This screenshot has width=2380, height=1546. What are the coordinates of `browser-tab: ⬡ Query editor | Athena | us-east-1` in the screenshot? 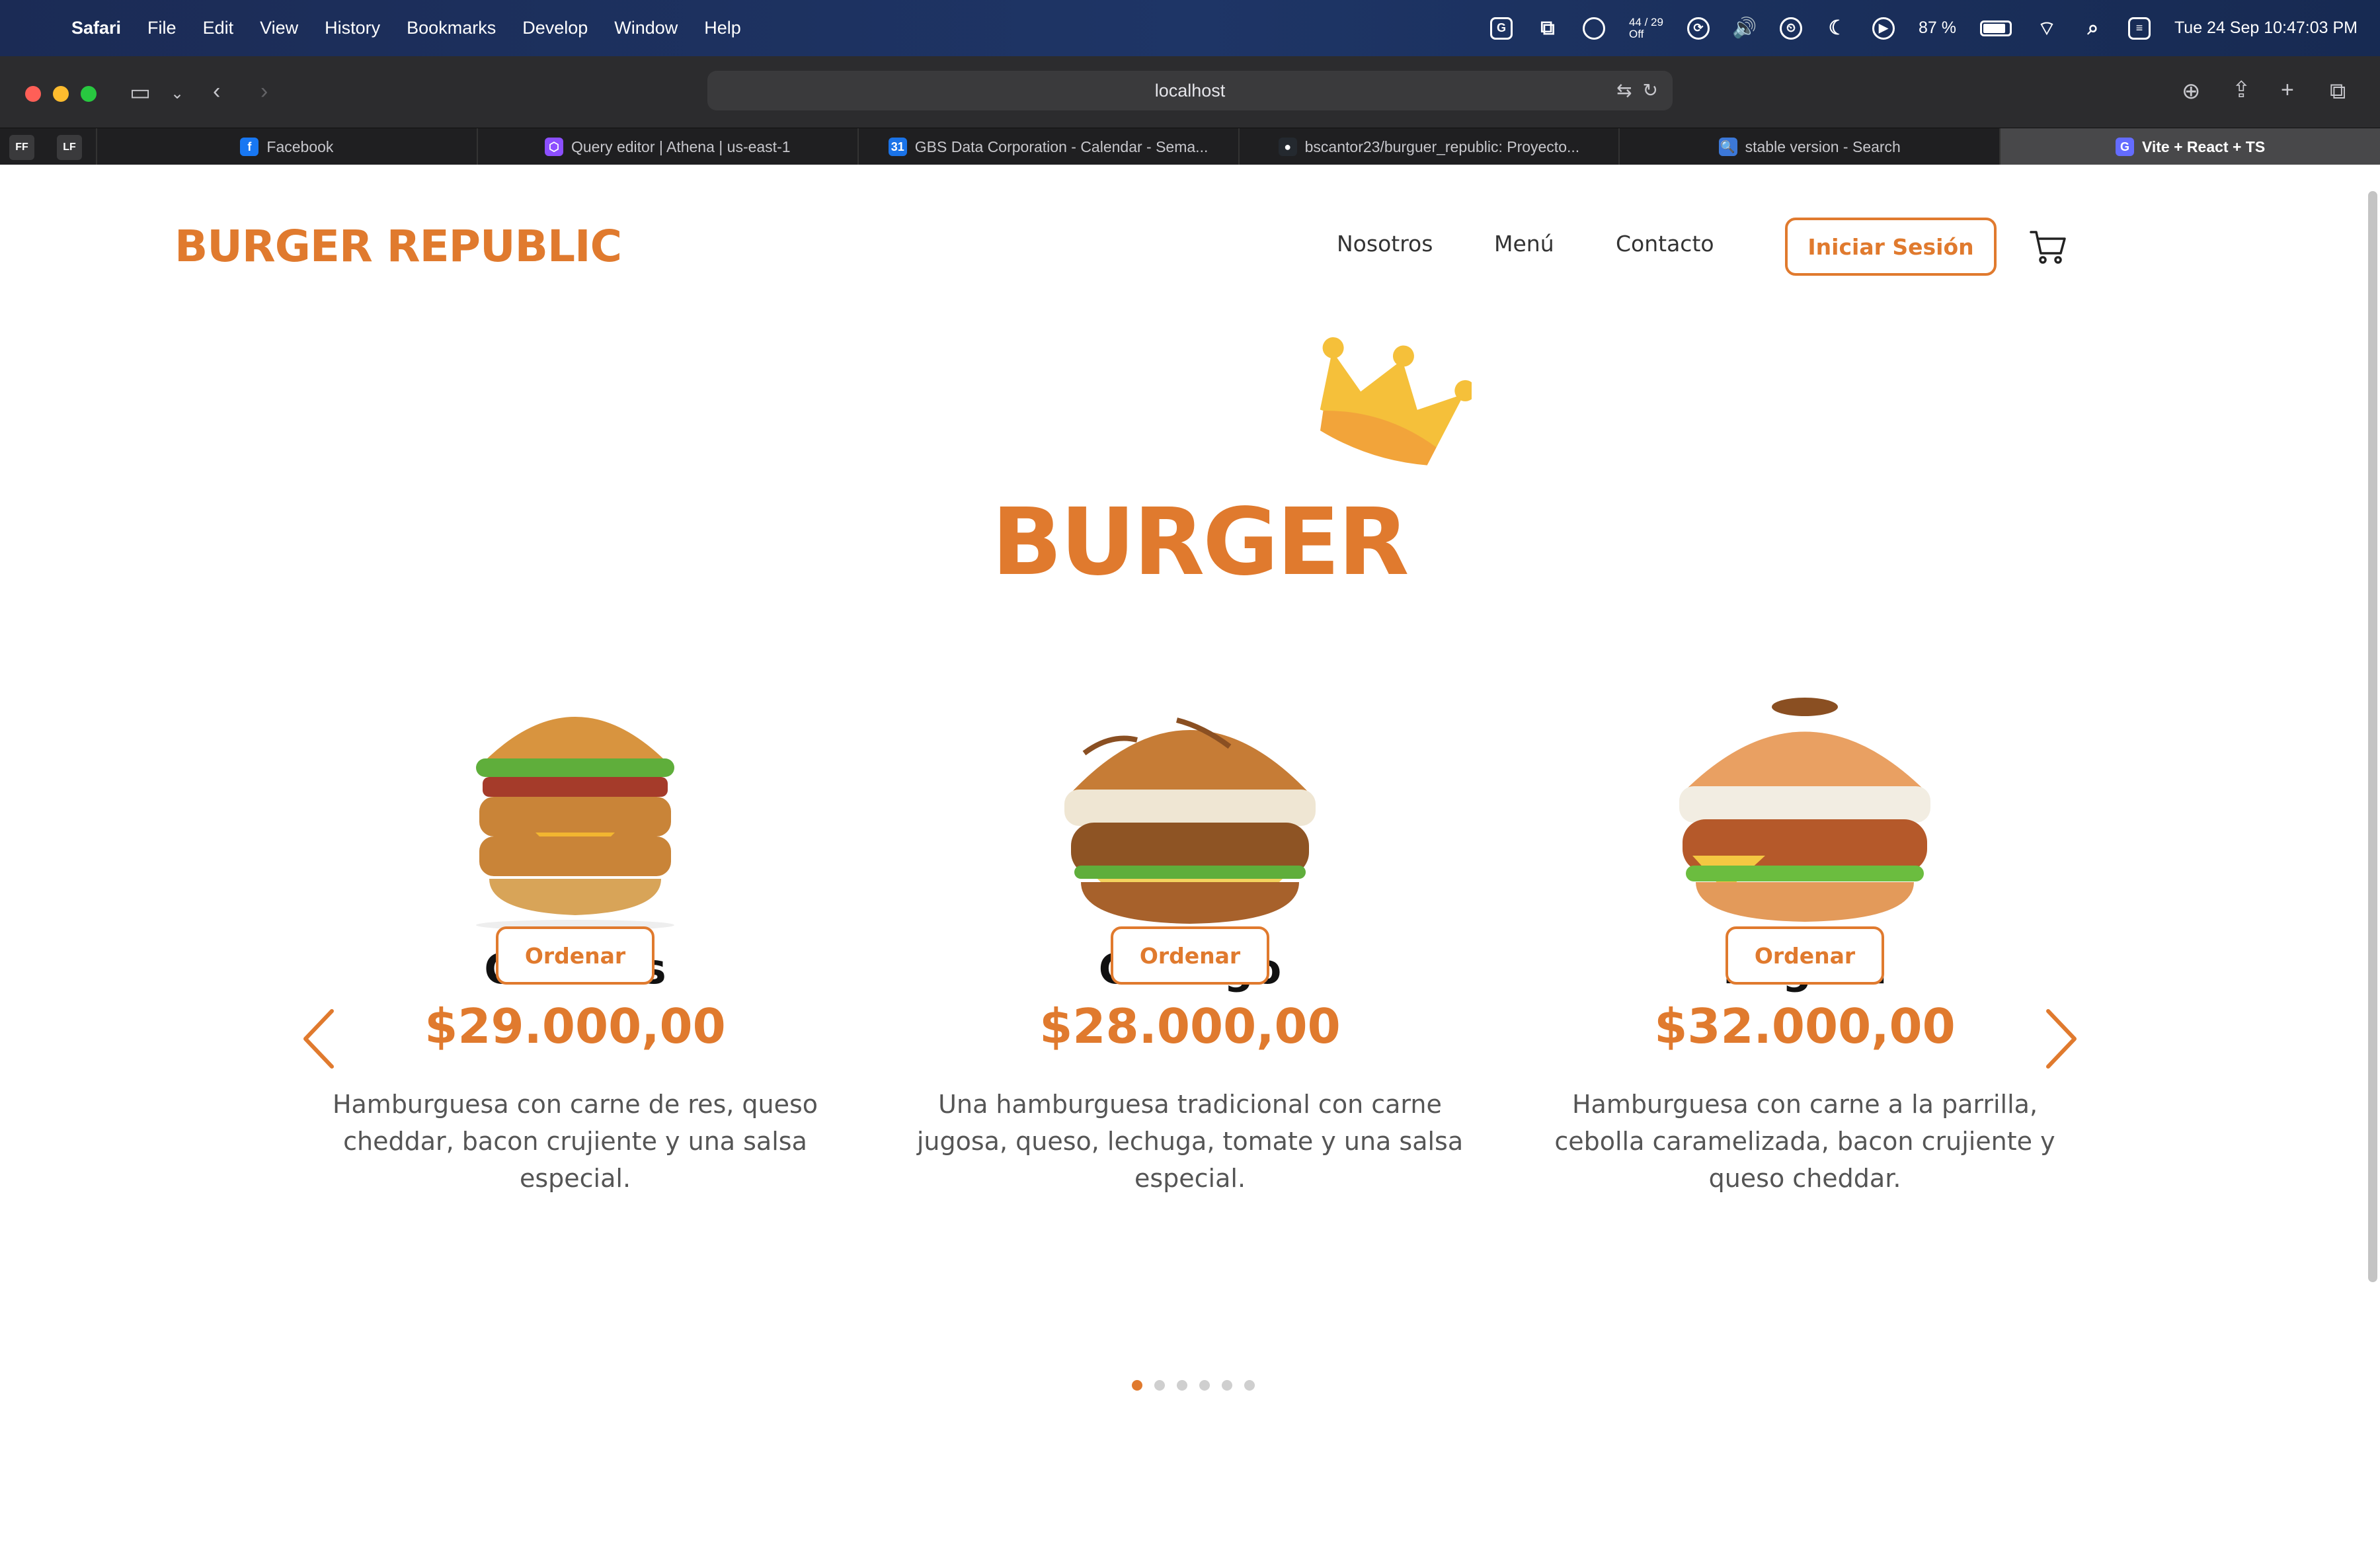 It's located at (666, 146).